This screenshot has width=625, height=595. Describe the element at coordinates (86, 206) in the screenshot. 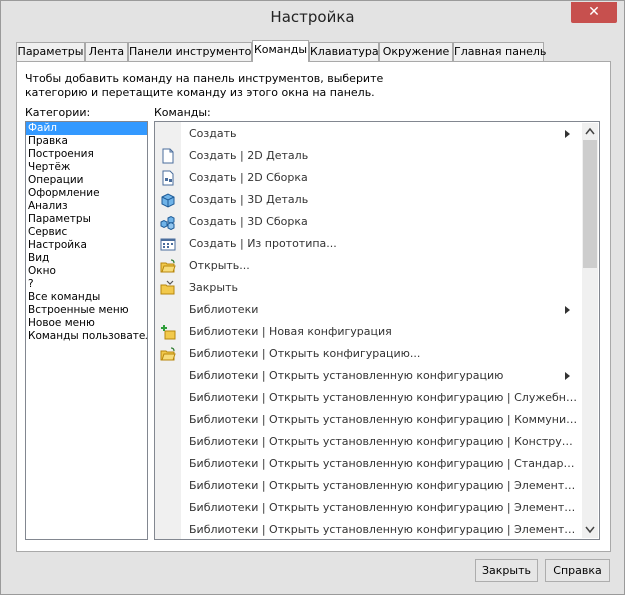

I see `category-item: Анализ` at that location.